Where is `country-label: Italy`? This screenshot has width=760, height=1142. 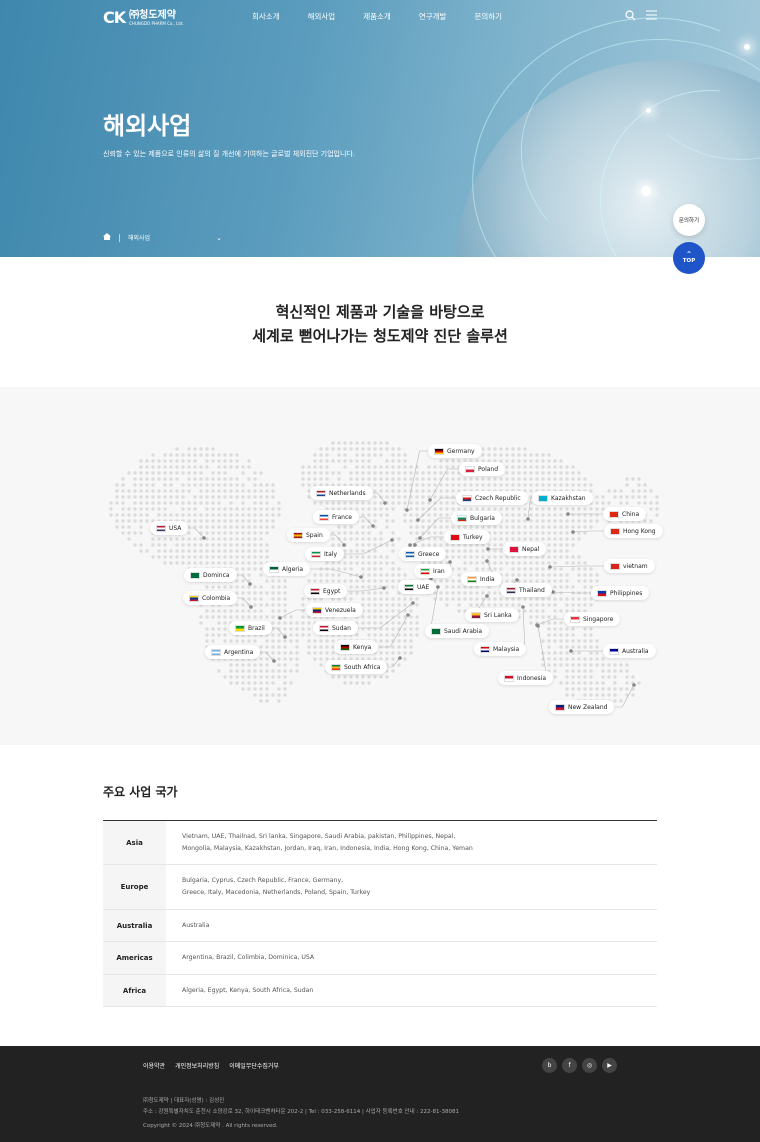 country-label: Italy is located at coordinates (325, 554).